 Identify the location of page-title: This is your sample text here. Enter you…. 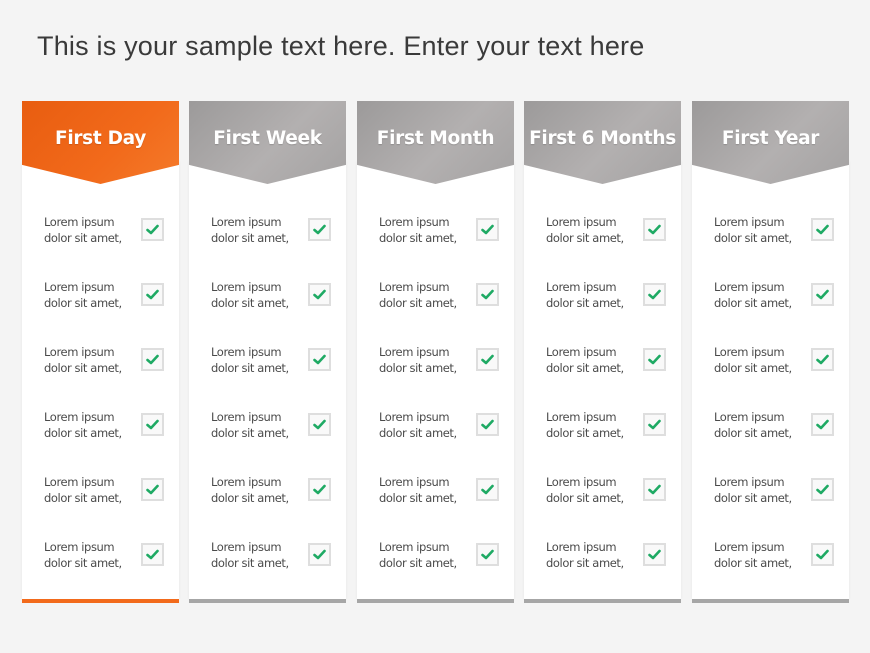
(341, 46).